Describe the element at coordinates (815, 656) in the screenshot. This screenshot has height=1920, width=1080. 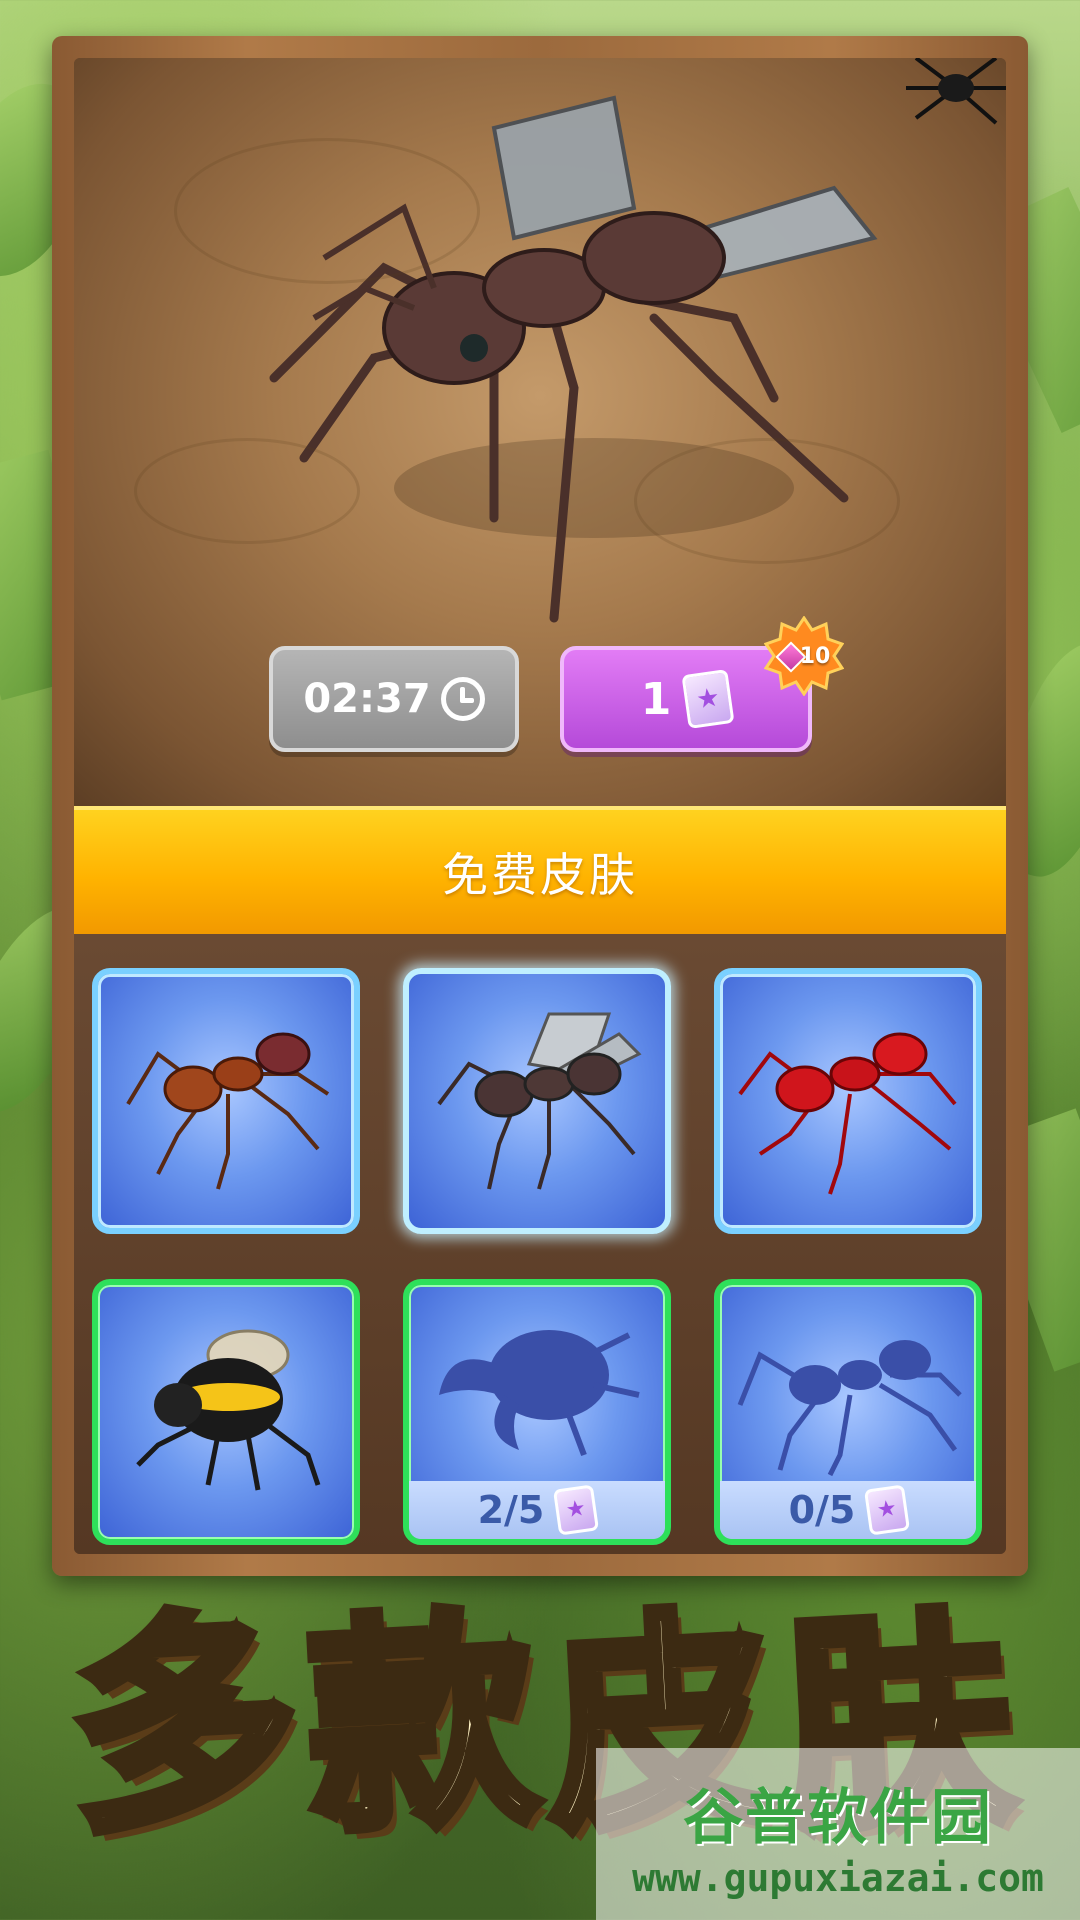
I see `gem-bonus-count: 10` at that location.